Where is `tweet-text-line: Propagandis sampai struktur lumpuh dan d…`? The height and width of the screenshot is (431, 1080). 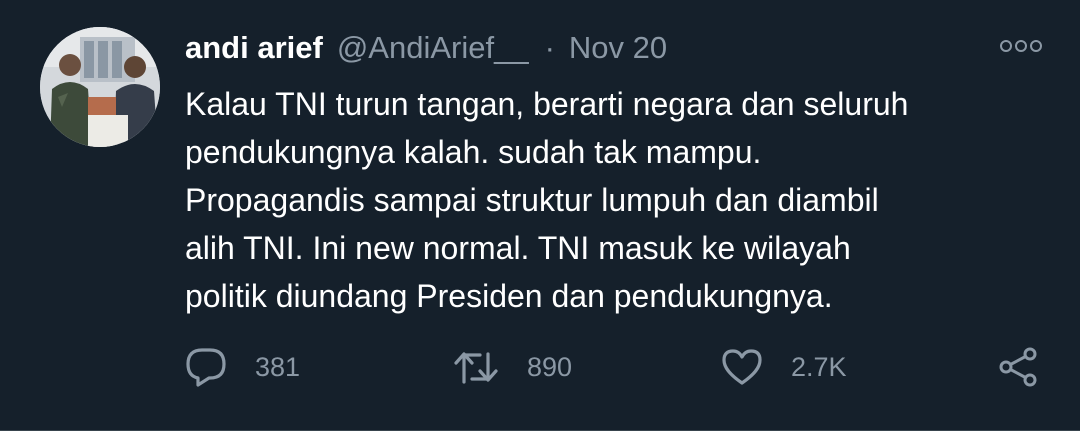 tweet-text-line: Propagandis sampai struktur lumpuh dan d… is located at coordinates (532, 200).